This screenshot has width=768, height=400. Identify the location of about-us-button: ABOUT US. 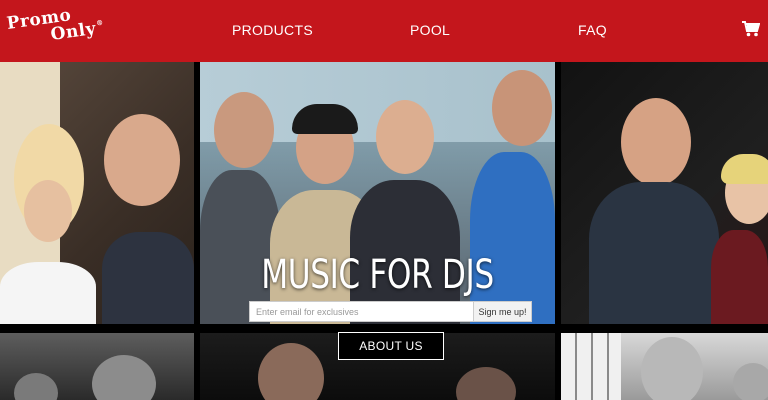
(391, 346).